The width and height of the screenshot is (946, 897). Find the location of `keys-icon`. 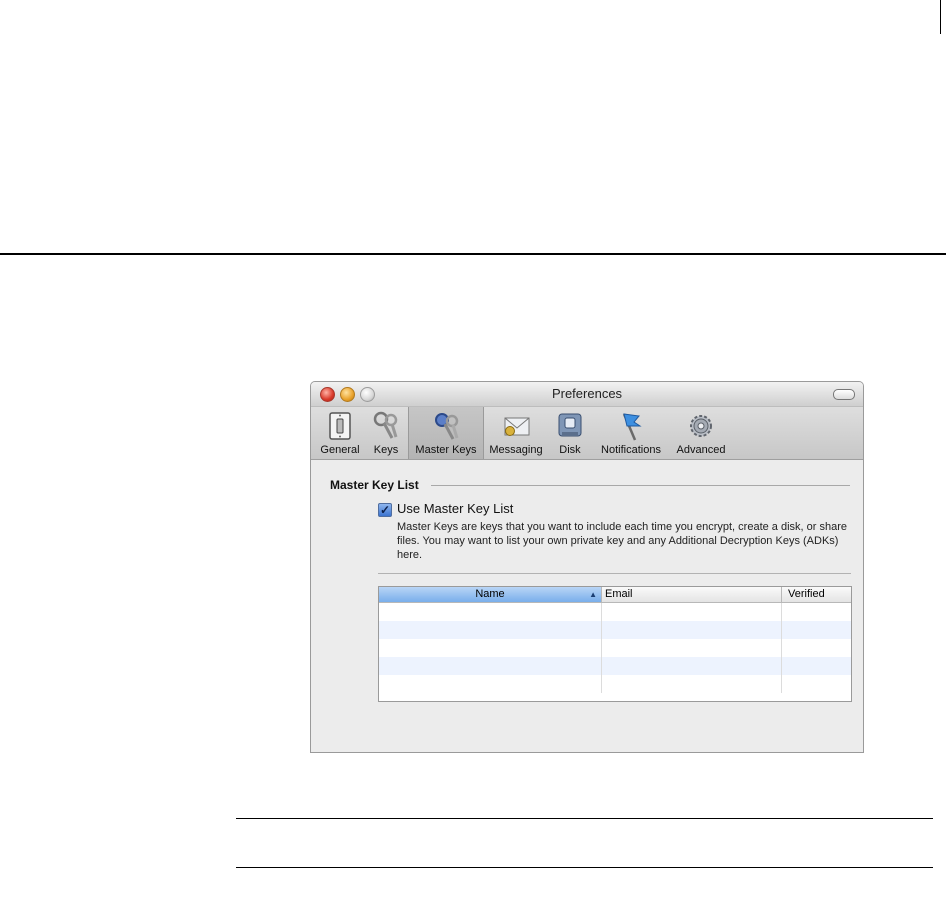

keys-icon is located at coordinates (385, 425).